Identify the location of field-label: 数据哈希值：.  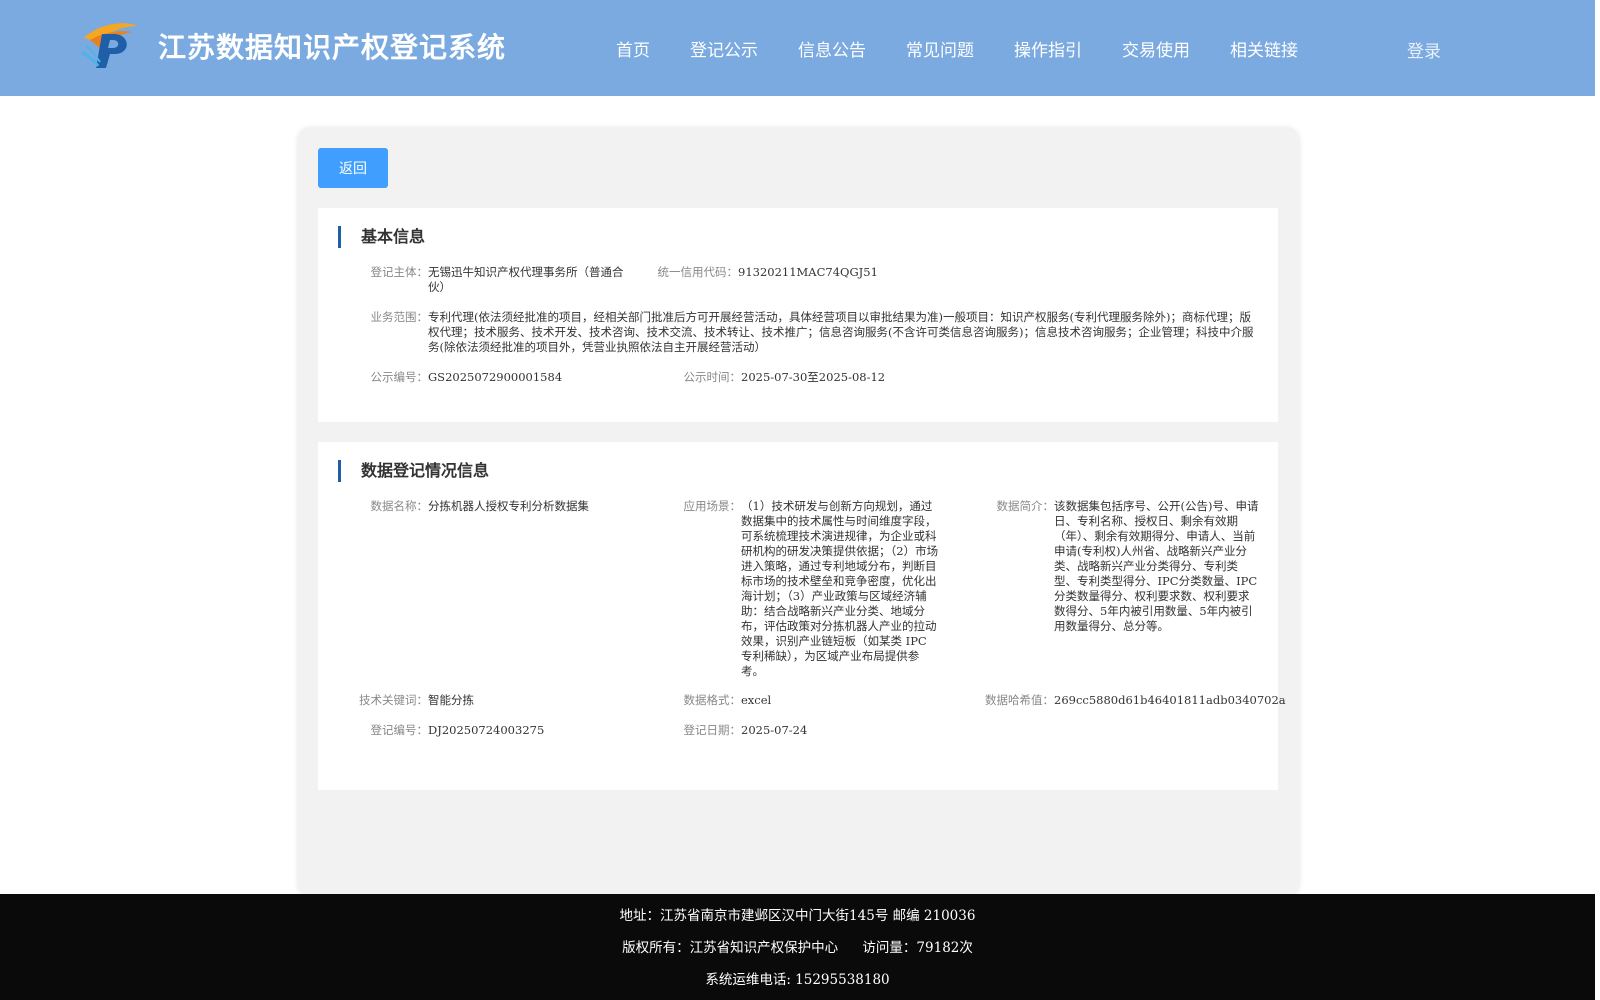
(1019, 700).